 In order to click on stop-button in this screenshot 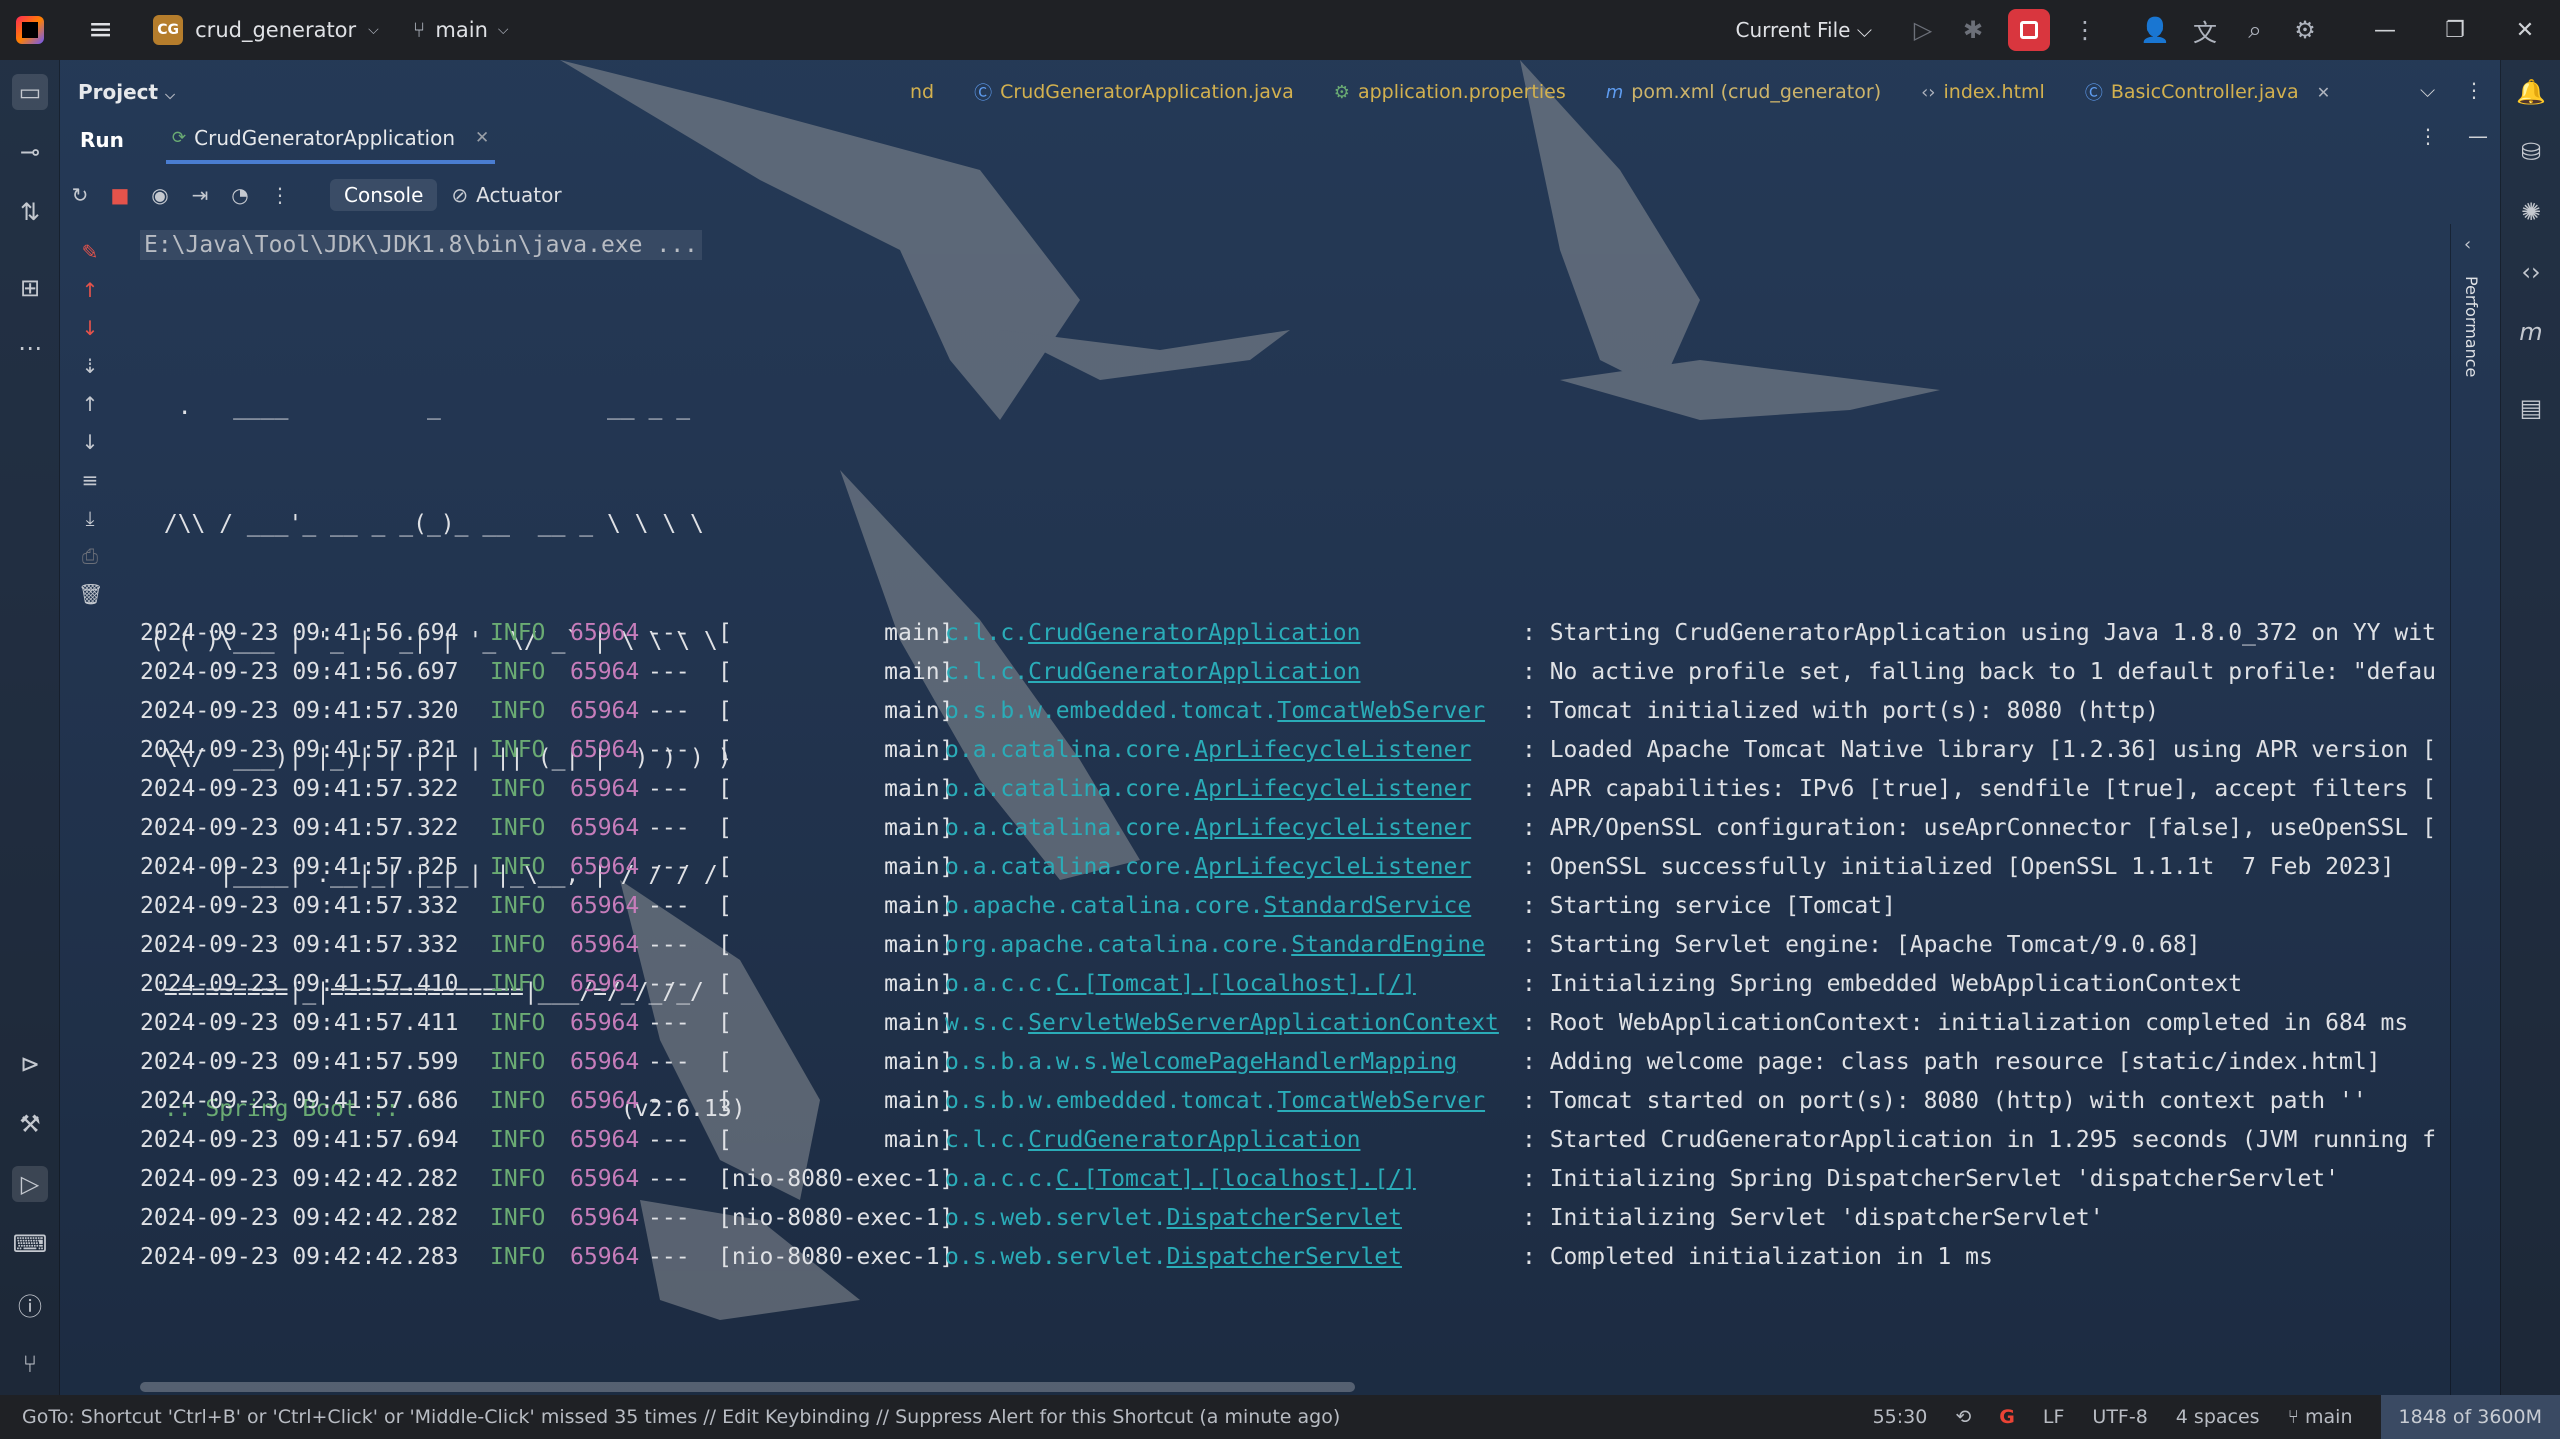, I will do `click(2029, 30)`.